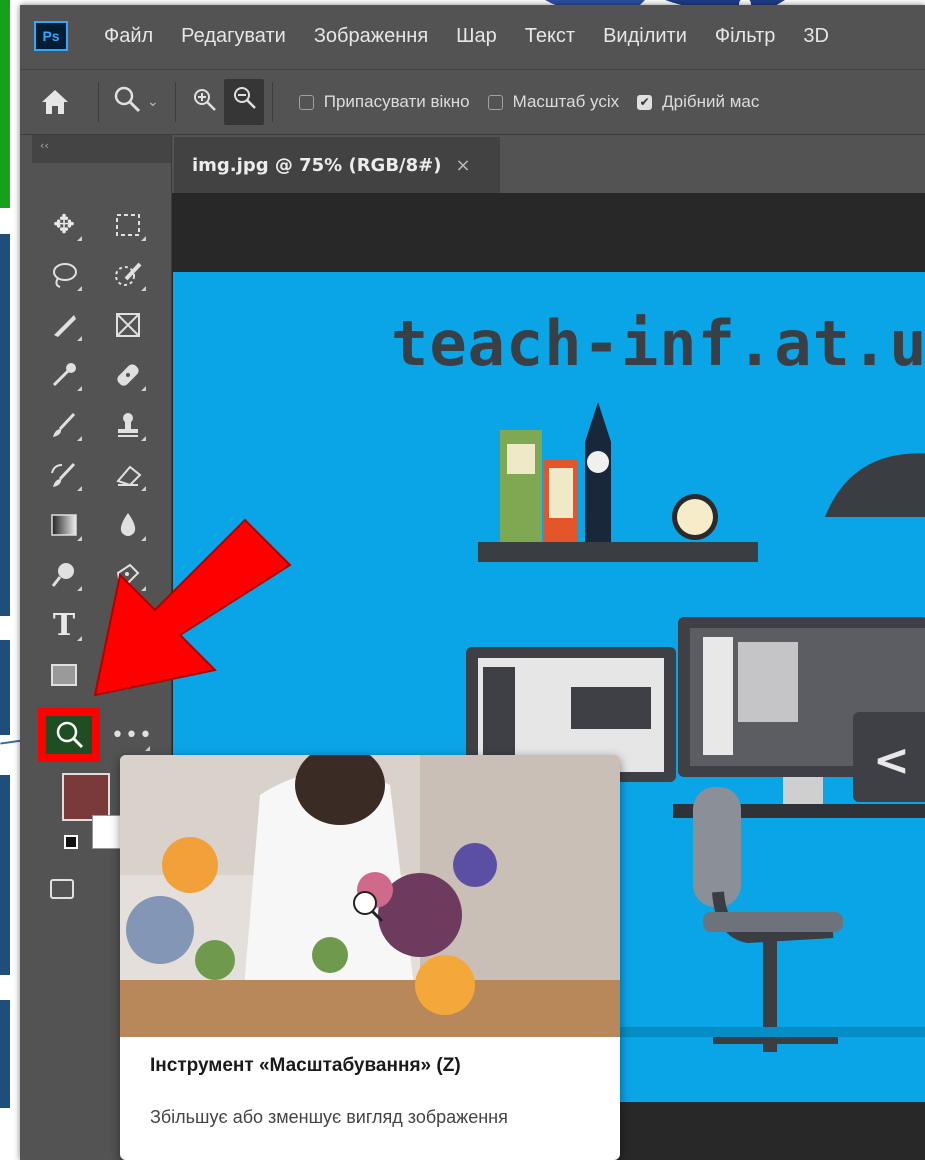 The width and height of the screenshot is (925, 1160). Describe the element at coordinates (816, 36) in the screenshot. I see `menu-3d: 3D` at that location.